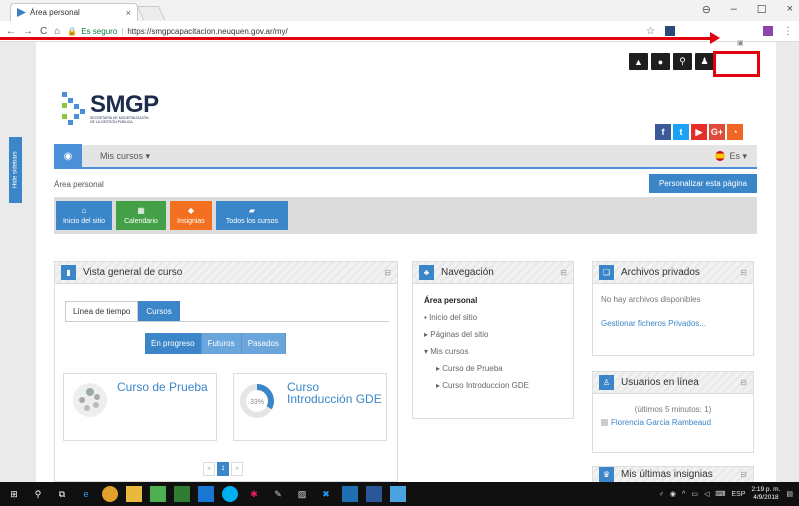 The width and height of the screenshot is (799, 506). I want to click on tabs-divider, so click(227, 321).